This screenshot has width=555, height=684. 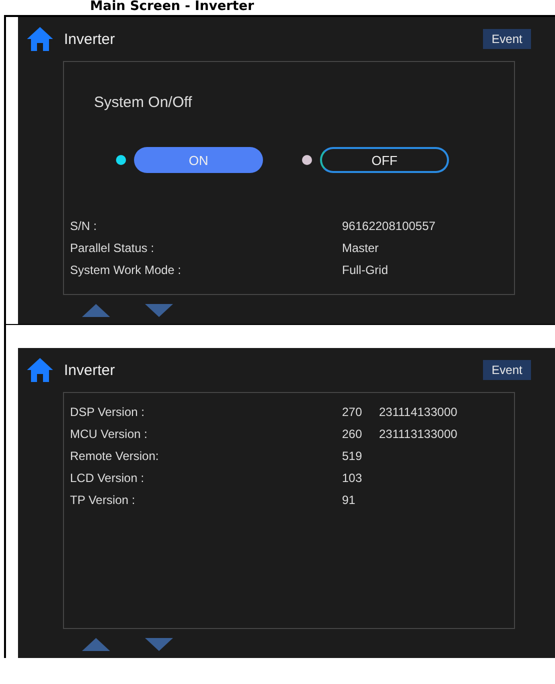 I want to click on info-value: 103, so click(x=353, y=478).